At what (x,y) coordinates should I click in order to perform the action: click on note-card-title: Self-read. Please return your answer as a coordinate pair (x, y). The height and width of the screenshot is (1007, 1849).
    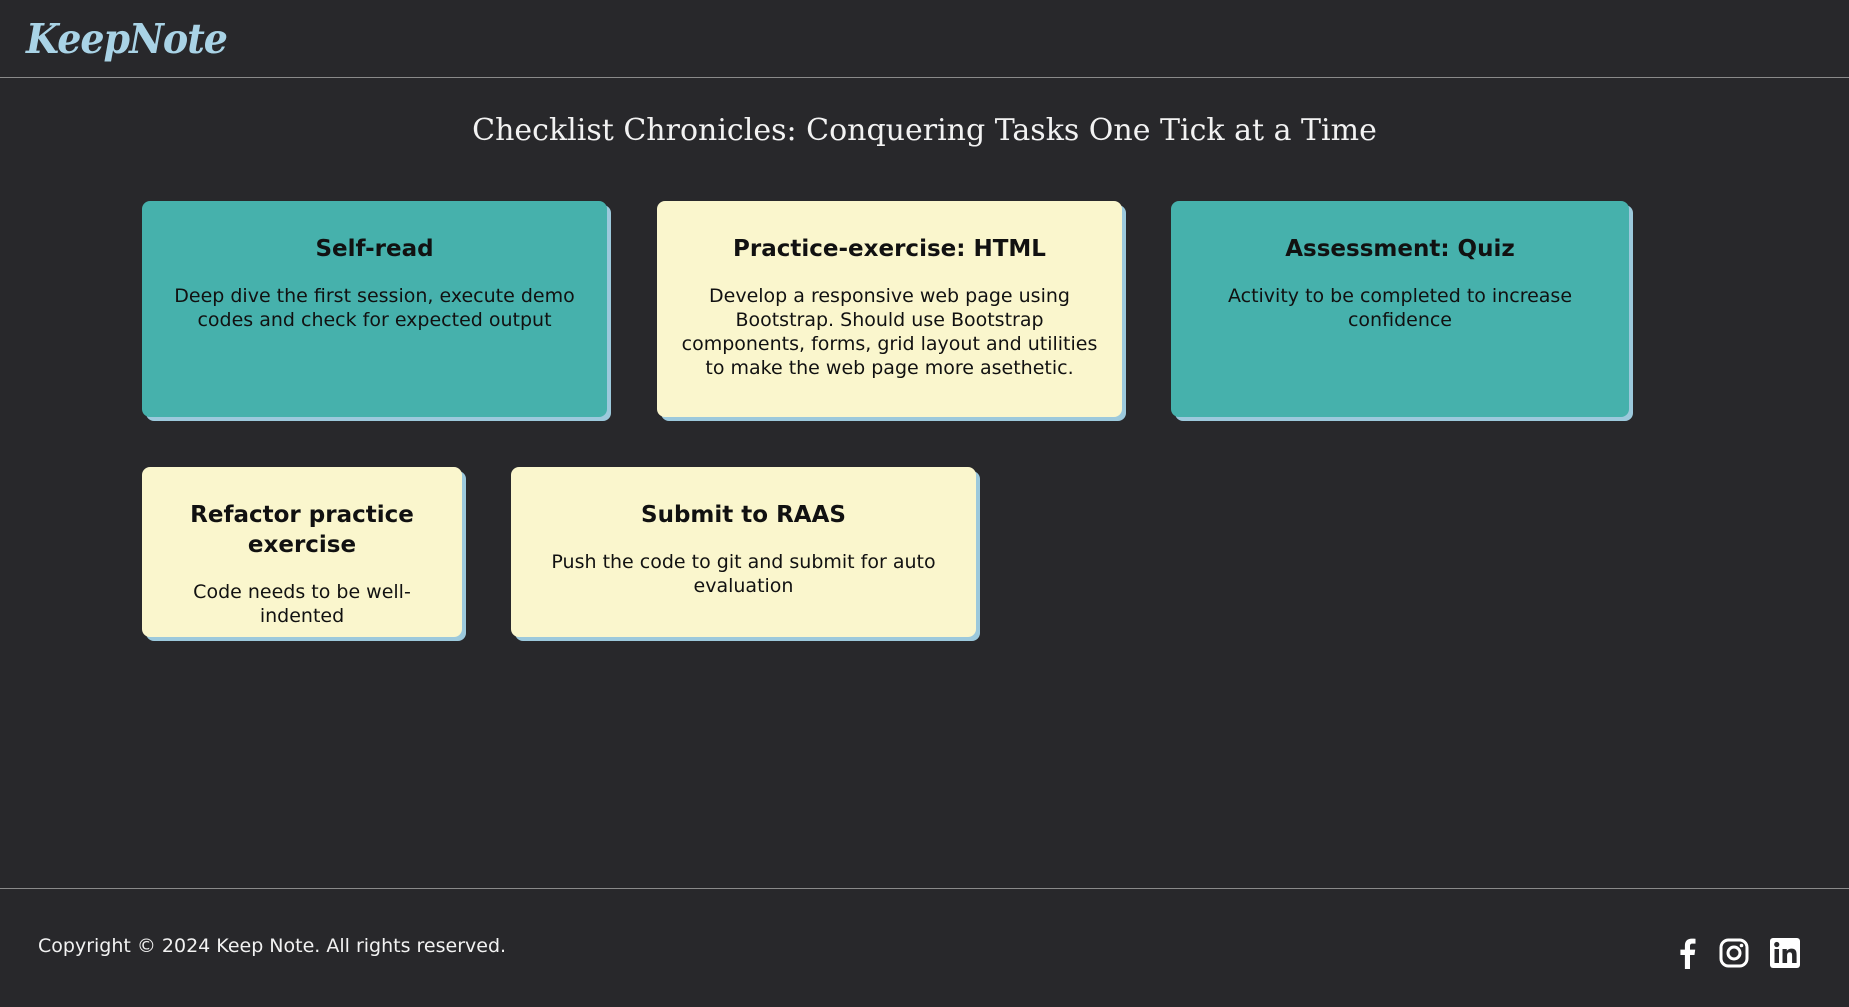
    Looking at the image, I should click on (374, 249).